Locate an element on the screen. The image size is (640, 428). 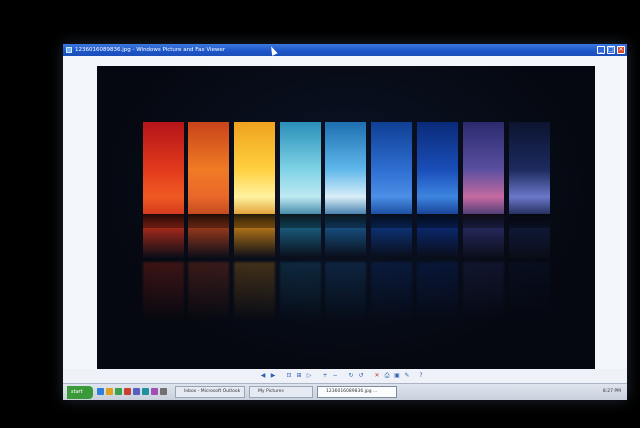
zoom-in-icon: + is located at coordinates (325, 376).